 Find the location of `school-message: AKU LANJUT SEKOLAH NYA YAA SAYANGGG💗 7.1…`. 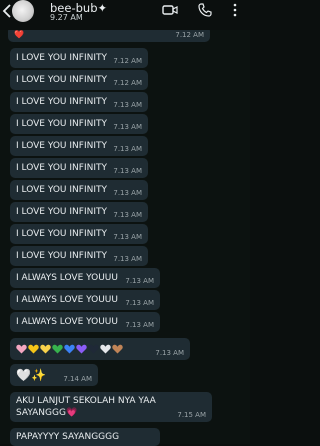

school-message: AKU LANJUT SEKOLAH NYA YAA SAYANGGG💗 7.1… is located at coordinates (111, 407).